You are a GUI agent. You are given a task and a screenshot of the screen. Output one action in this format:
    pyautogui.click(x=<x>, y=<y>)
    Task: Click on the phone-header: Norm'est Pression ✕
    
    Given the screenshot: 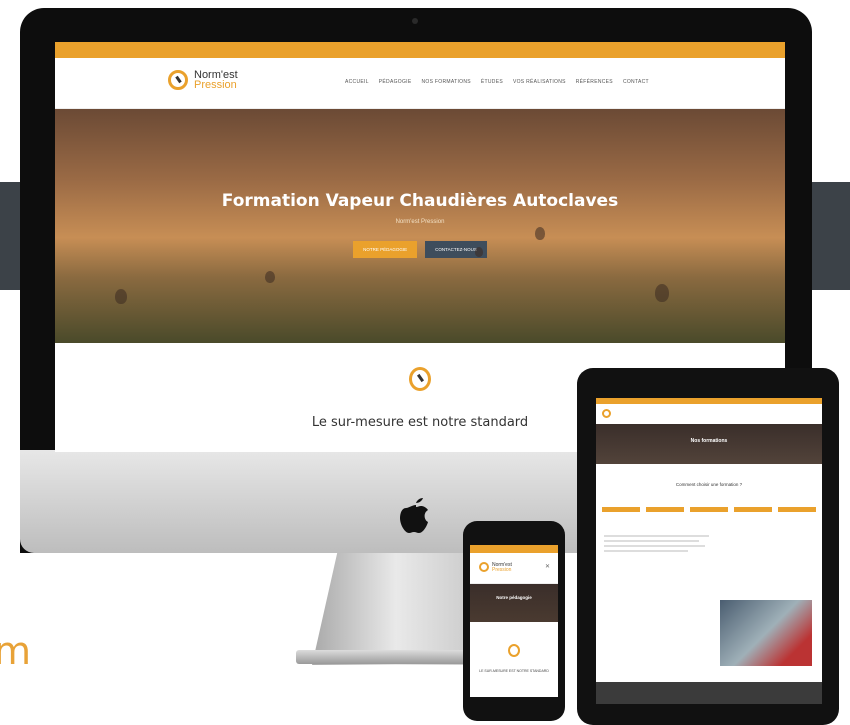 What is the action you would take?
    pyautogui.click(x=514, y=568)
    